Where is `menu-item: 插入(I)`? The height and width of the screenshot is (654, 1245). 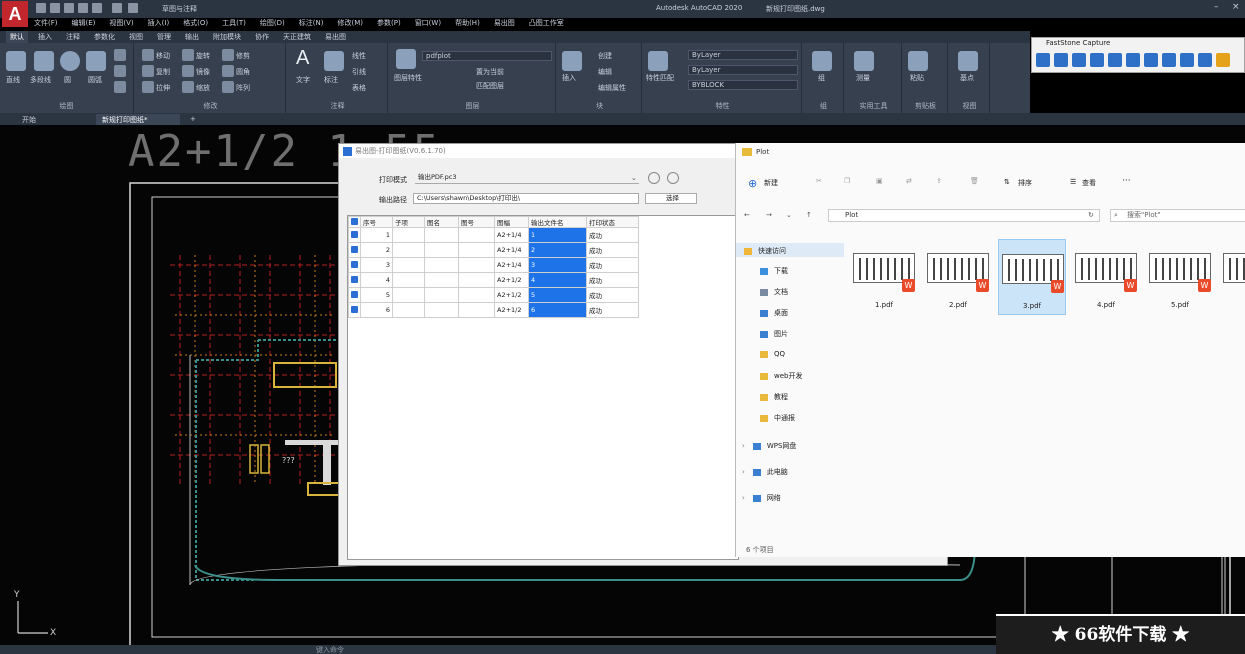
menu-item: 插入(I) is located at coordinates (159, 24).